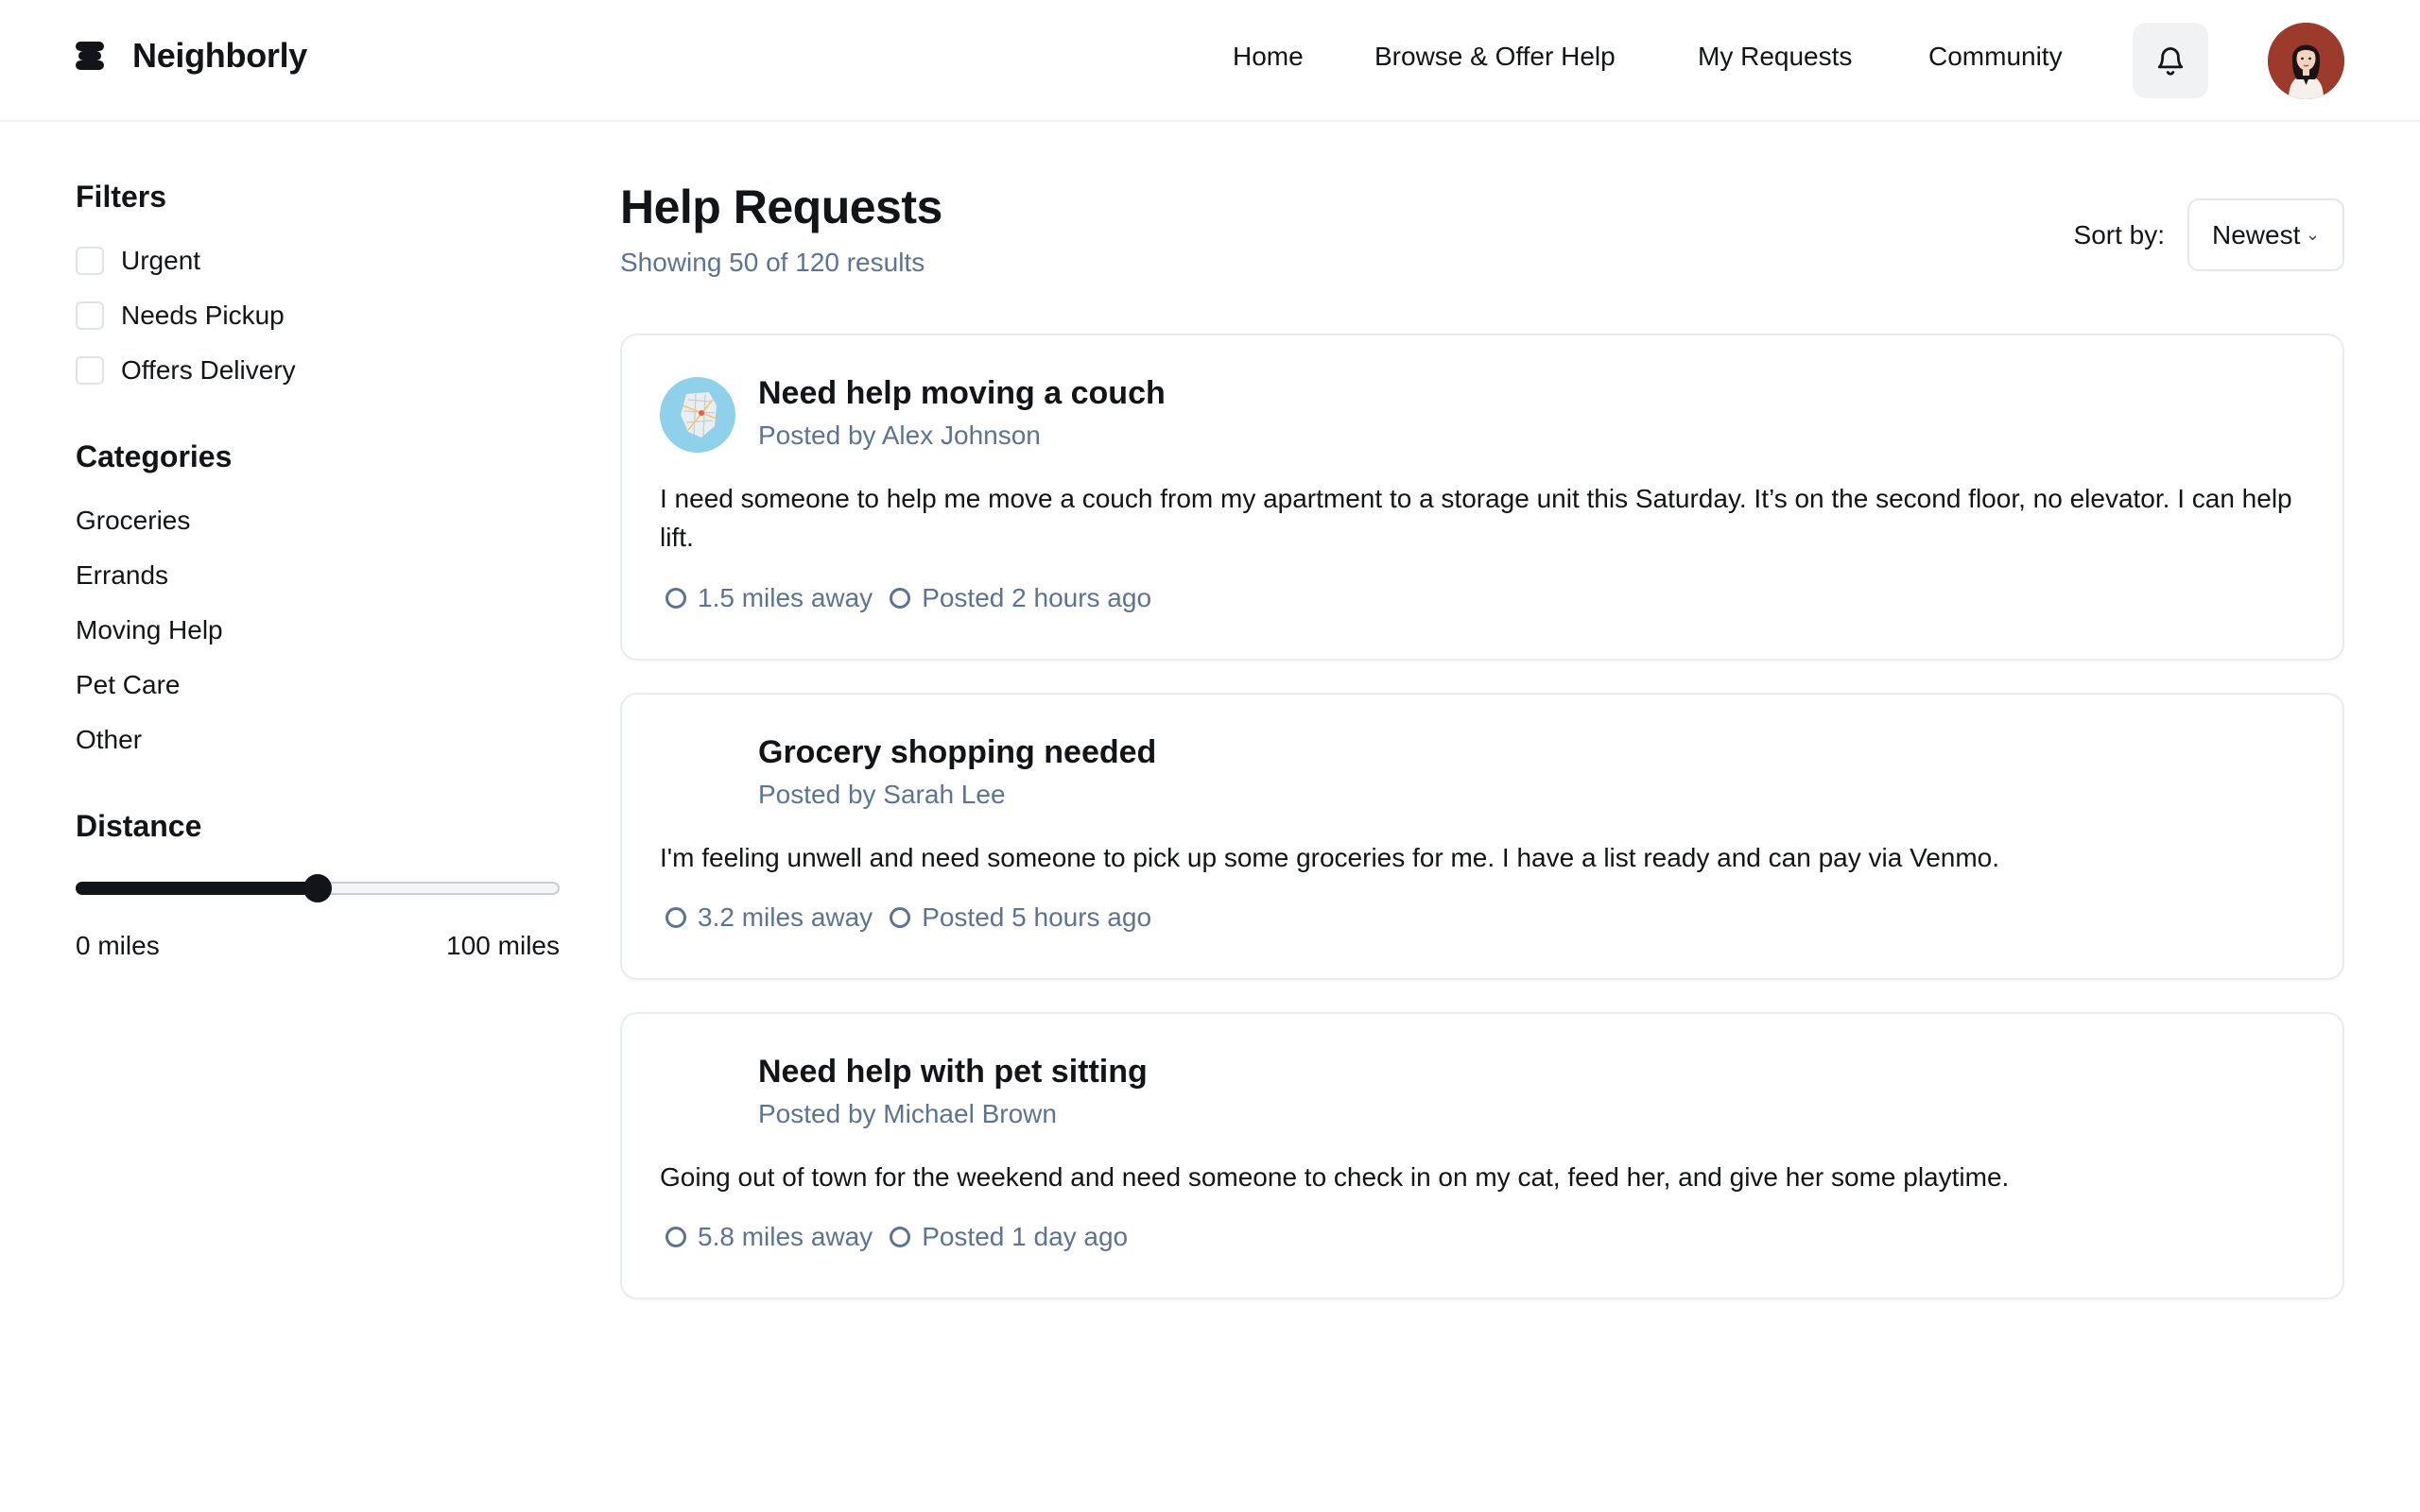 This screenshot has height=1512, width=2420. Describe the element at coordinates (1775, 57) in the screenshot. I see `nav-my-requests: My Requests` at that location.